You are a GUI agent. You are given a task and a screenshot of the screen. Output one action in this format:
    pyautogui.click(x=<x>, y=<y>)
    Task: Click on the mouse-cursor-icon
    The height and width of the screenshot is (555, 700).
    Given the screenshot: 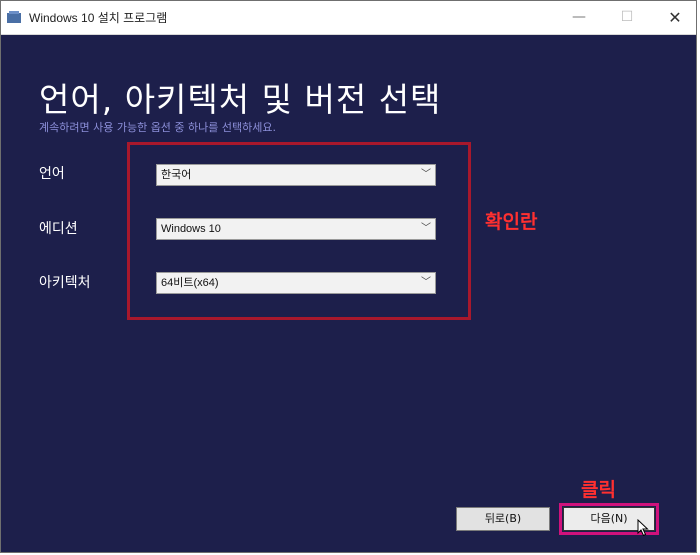 What is the action you would take?
    pyautogui.click(x=643, y=528)
    